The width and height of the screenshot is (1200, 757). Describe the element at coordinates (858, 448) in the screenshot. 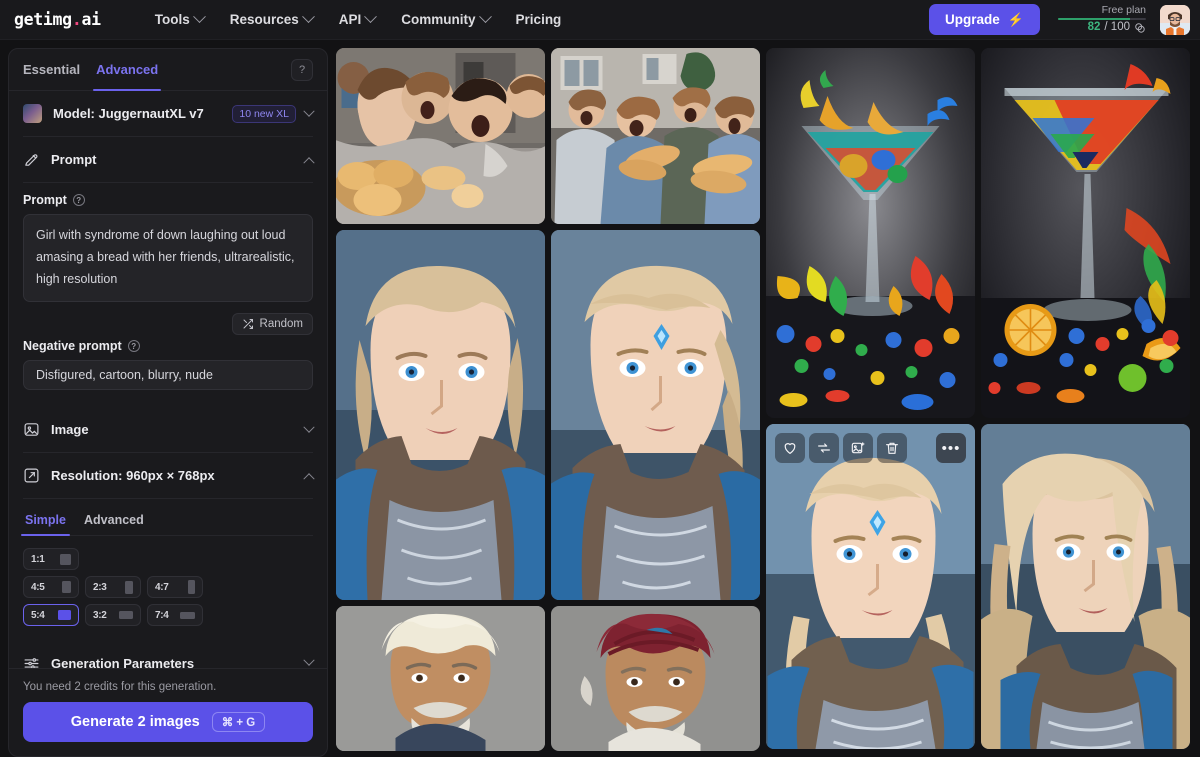

I see `image-enhance-icon` at that location.